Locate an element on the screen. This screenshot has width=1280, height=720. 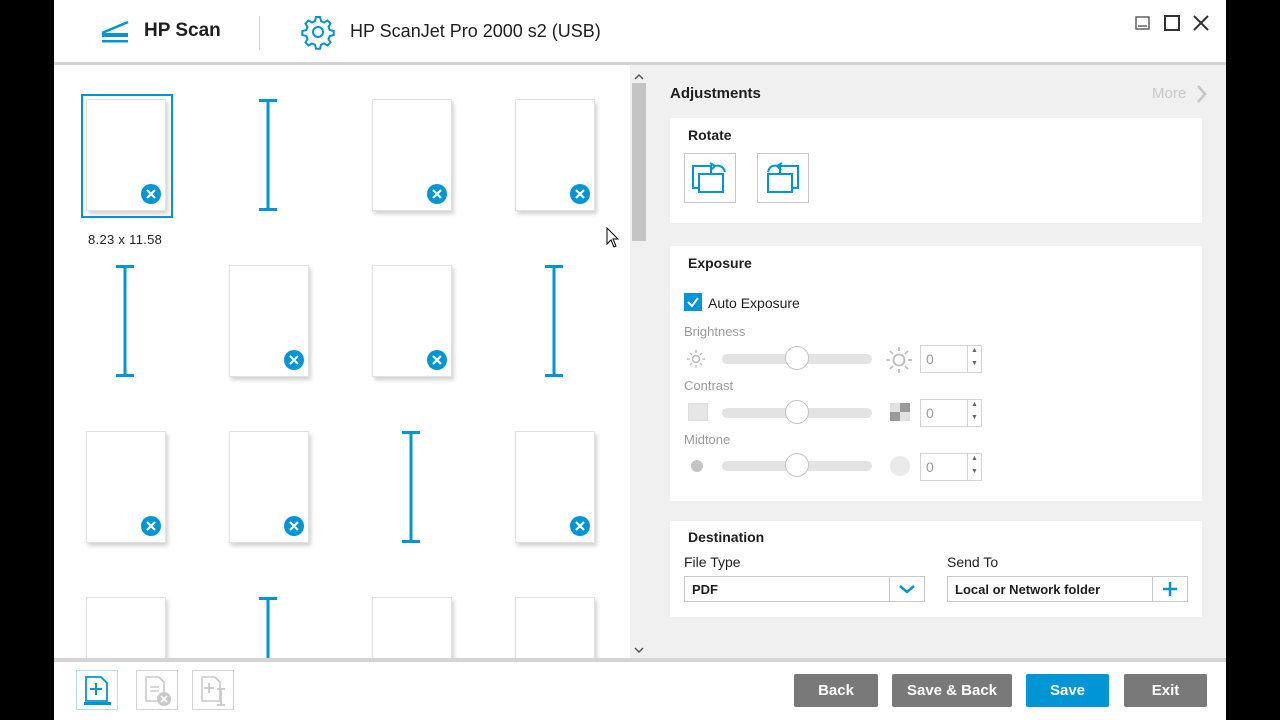
insert-separator-button is located at coordinates (213, 690).